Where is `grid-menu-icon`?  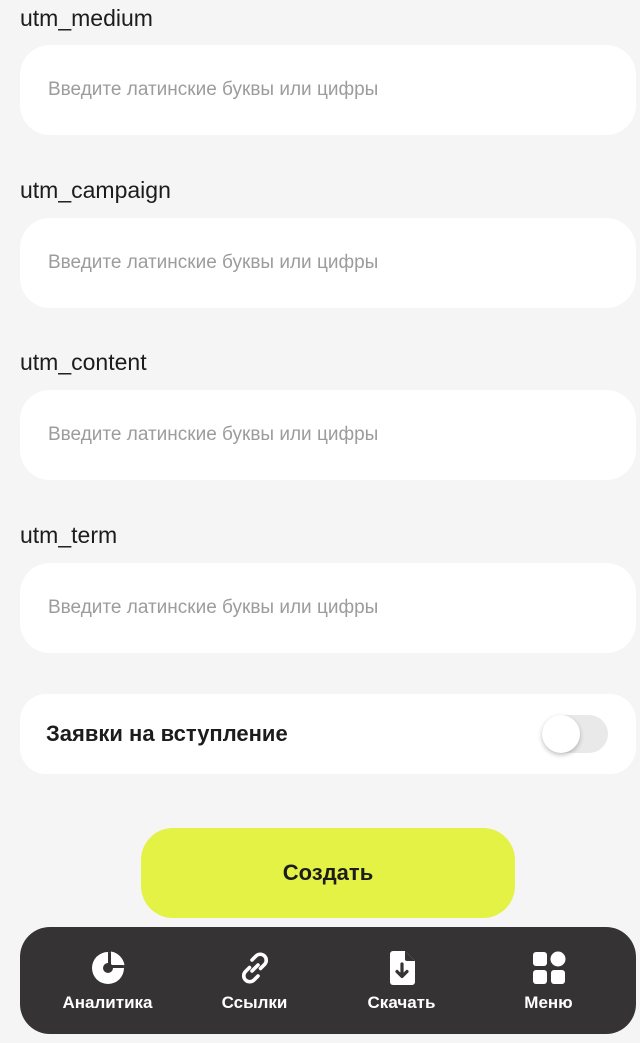 grid-menu-icon is located at coordinates (548, 967).